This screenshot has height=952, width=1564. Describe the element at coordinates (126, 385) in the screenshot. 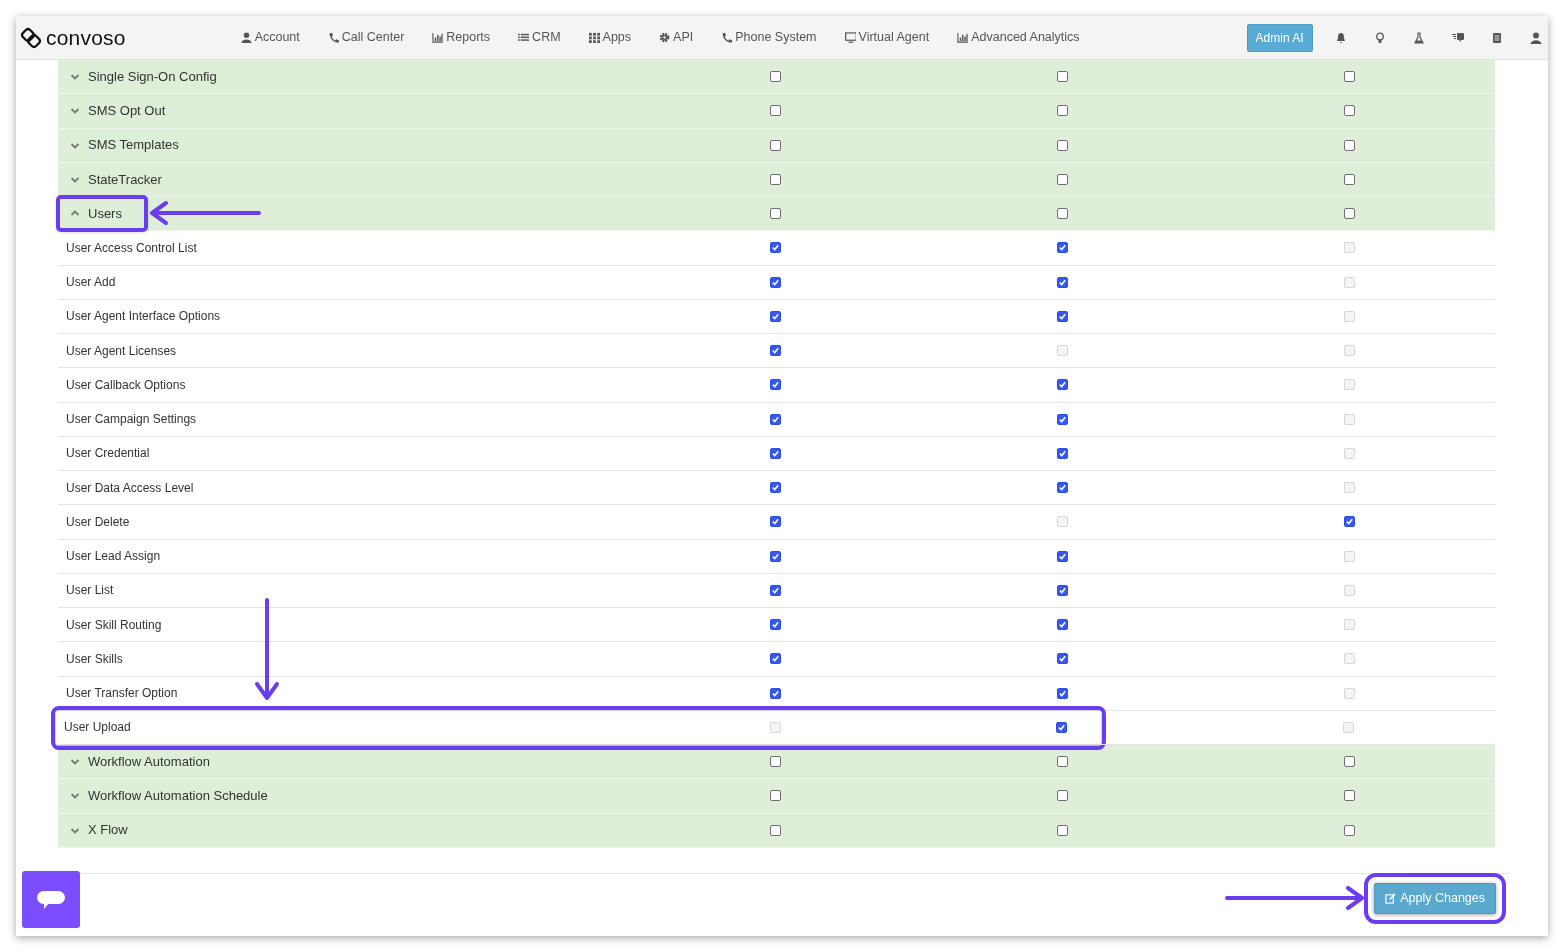

I see `permission-label: User Callback Options` at that location.